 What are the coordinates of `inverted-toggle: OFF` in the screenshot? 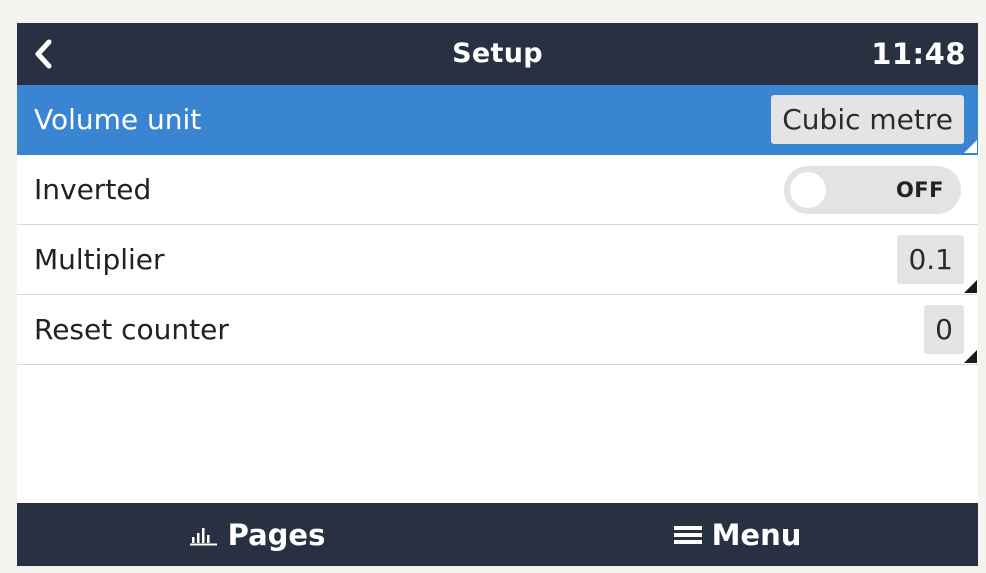 It's located at (872, 190).